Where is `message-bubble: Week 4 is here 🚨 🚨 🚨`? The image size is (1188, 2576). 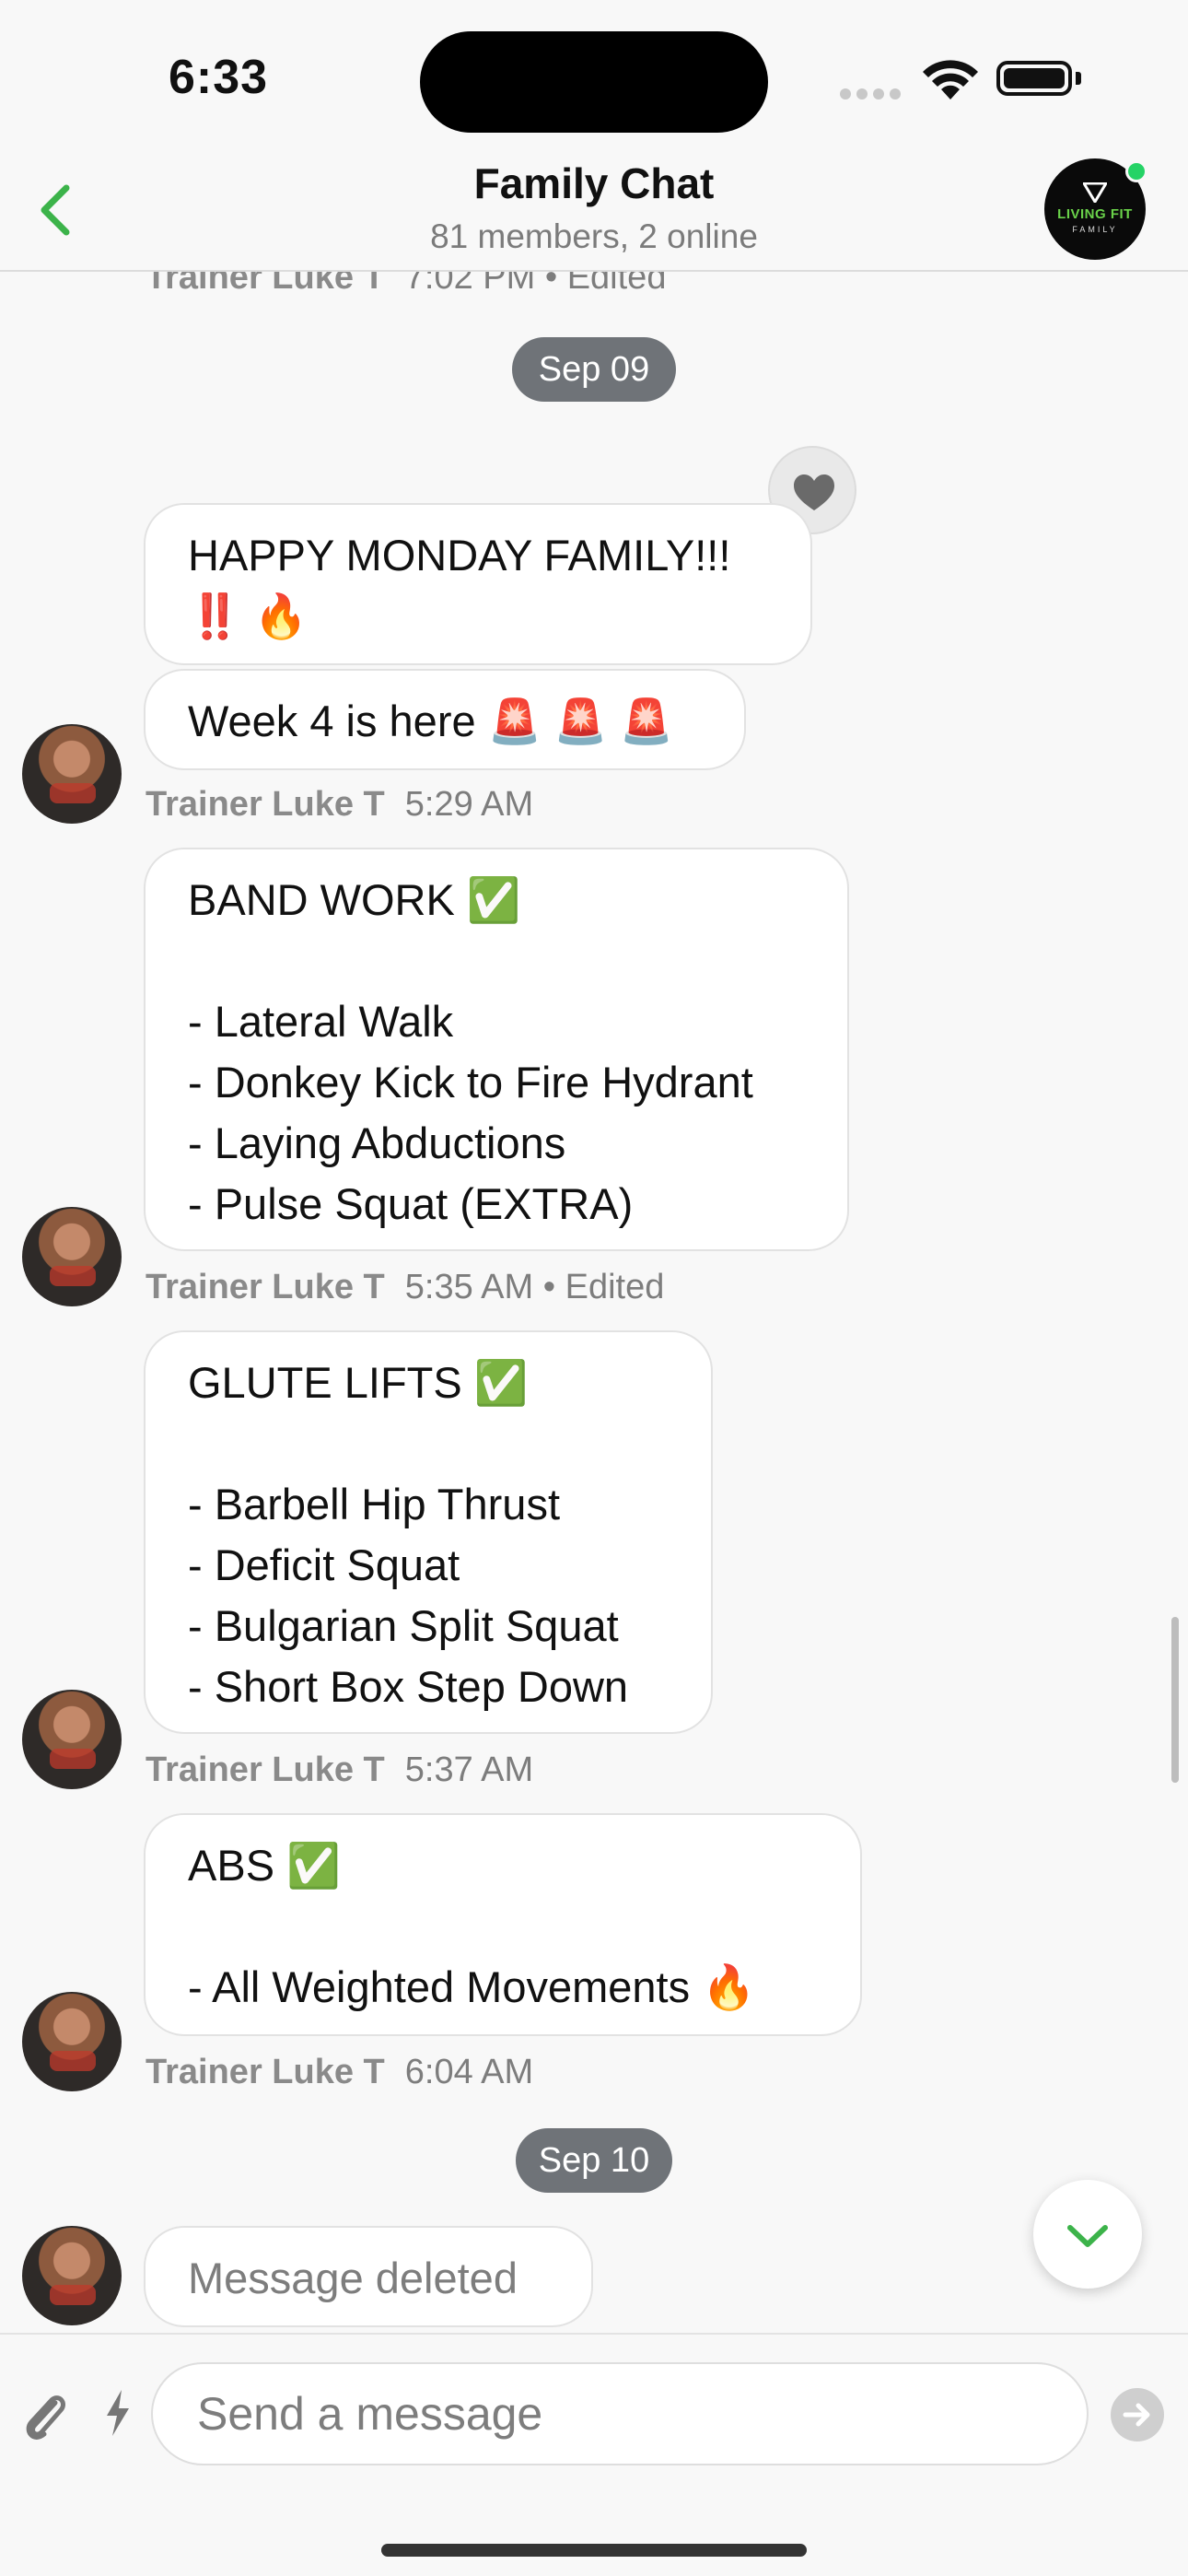
message-bubble: Week 4 is here 🚨 🚨 🚨 is located at coordinates (445, 720).